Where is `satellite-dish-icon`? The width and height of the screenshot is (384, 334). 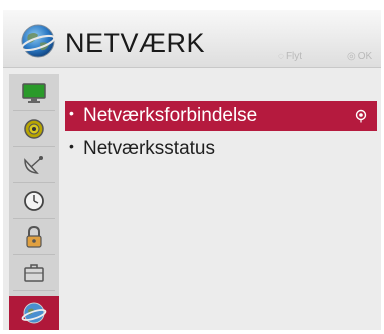 satellite-dish-icon is located at coordinates (33, 165).